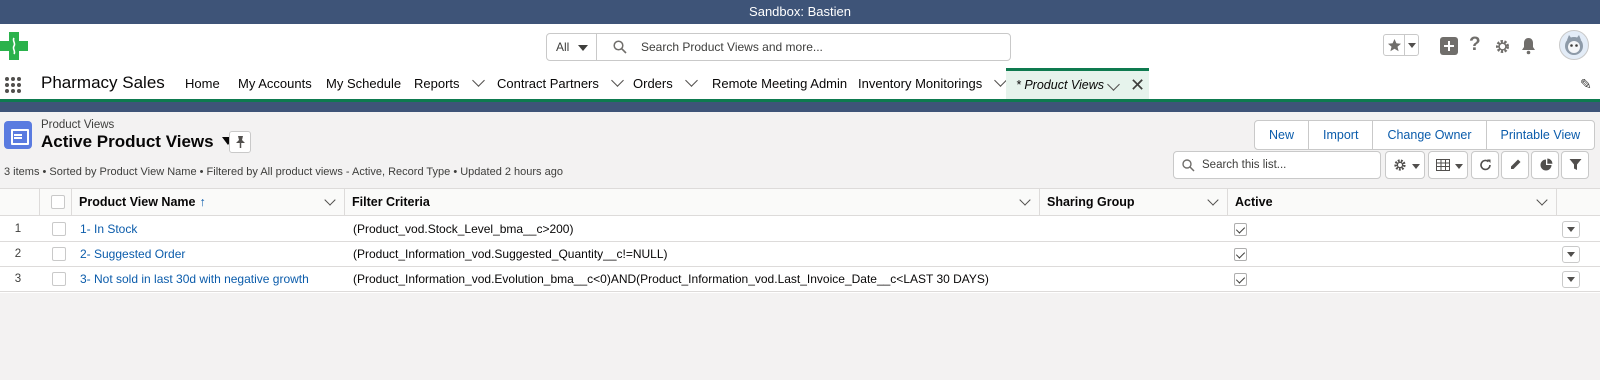 The image size is (1600, 380). I want to click on select-all-header, so click(56, 202).